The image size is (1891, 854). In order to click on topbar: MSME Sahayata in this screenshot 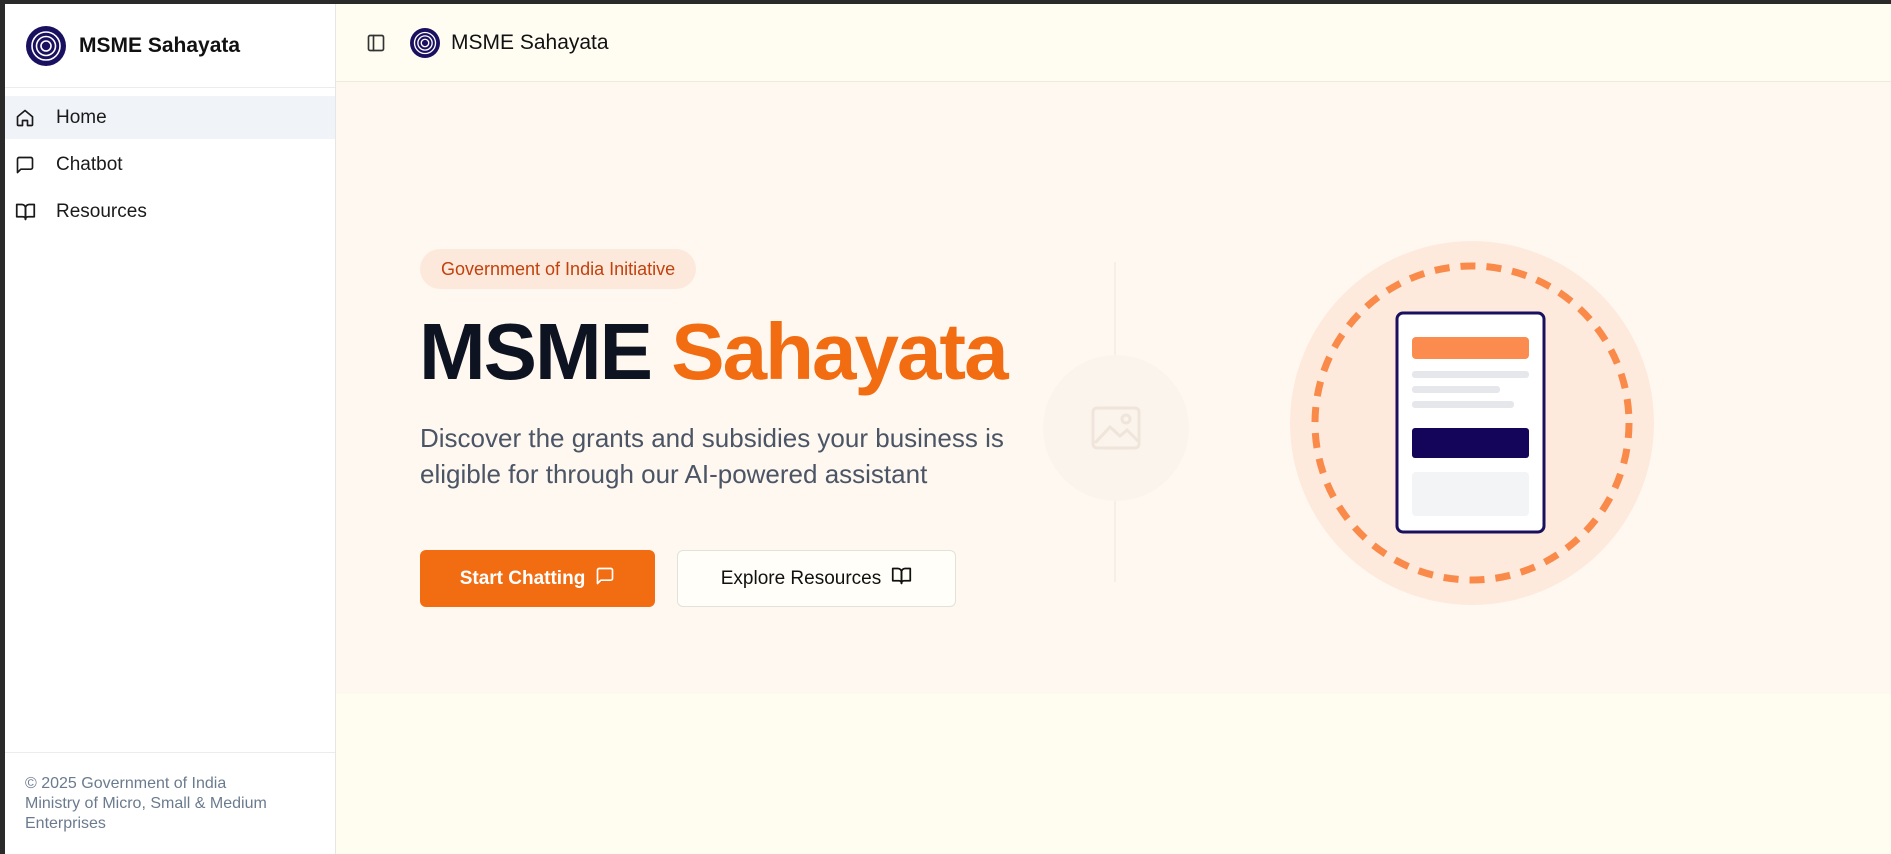, I will do `click(1113, 43)`.